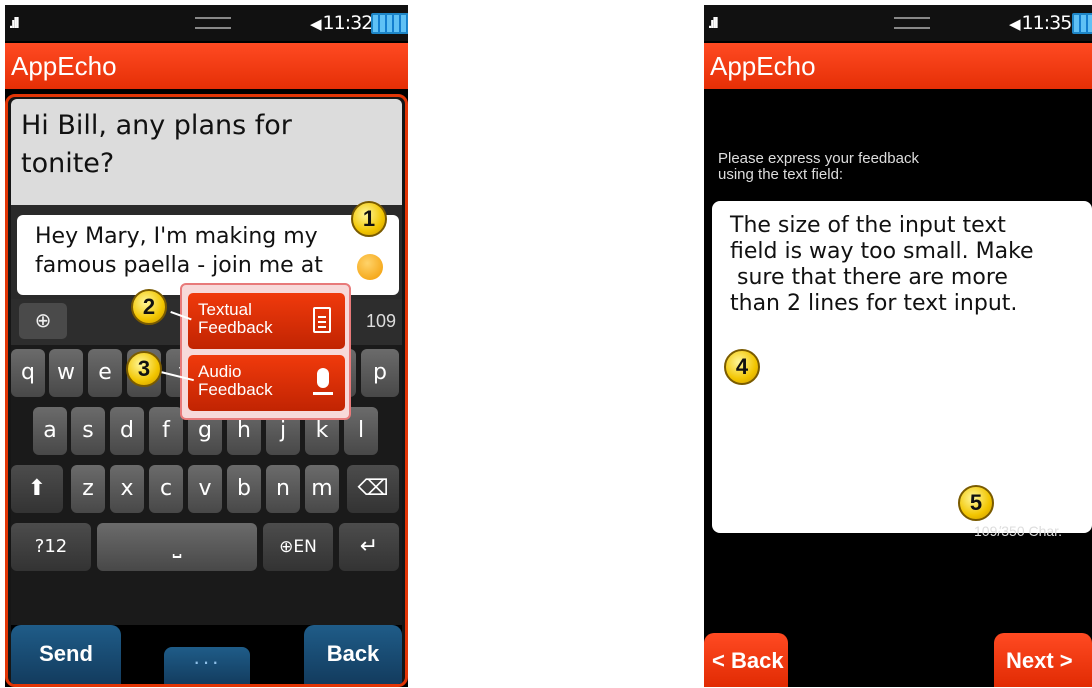 This screenshot has width=1092, height=688. Describe the element at coordinates (818, 158) in the screenshot. I see `prompt-line: Please express your feedback` at that location.